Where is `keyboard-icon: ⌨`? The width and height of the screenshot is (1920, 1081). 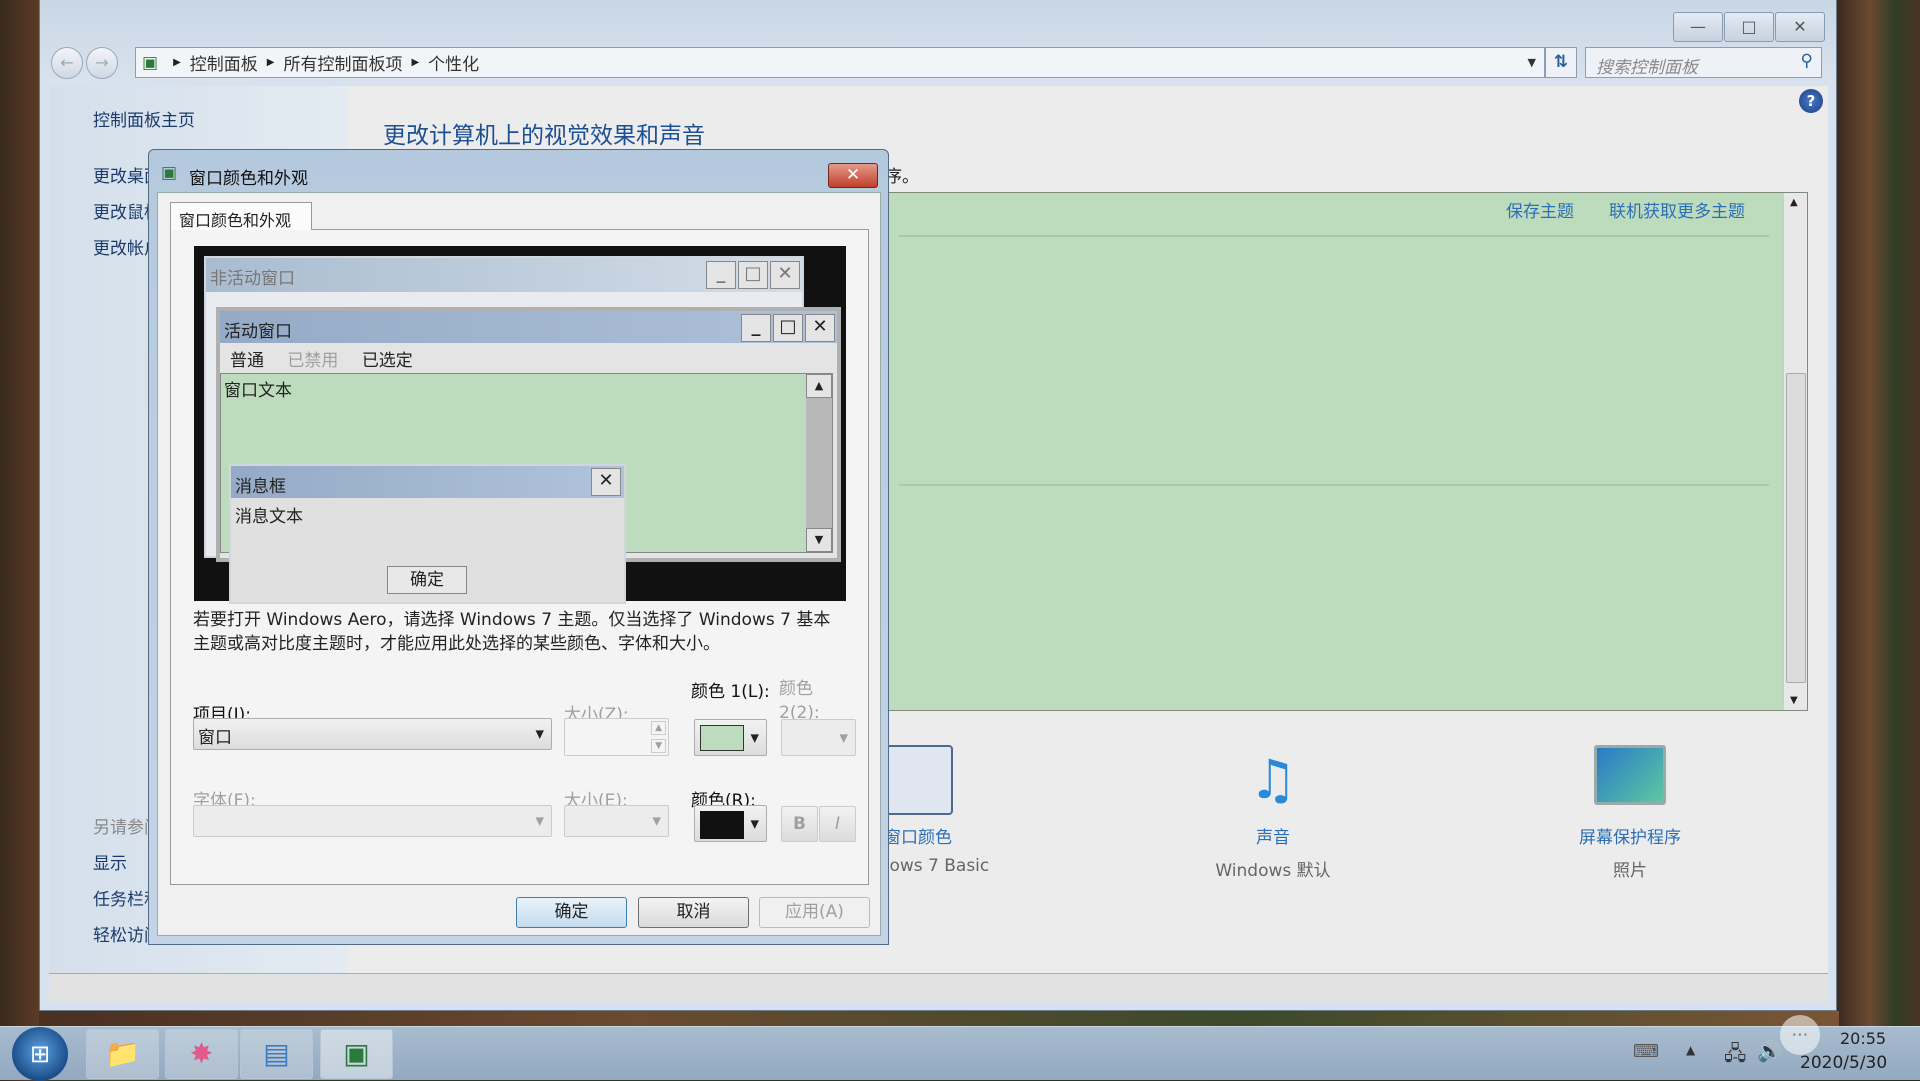
keyboard-icon: ⌨ is located at coordinates (1646, 1051).